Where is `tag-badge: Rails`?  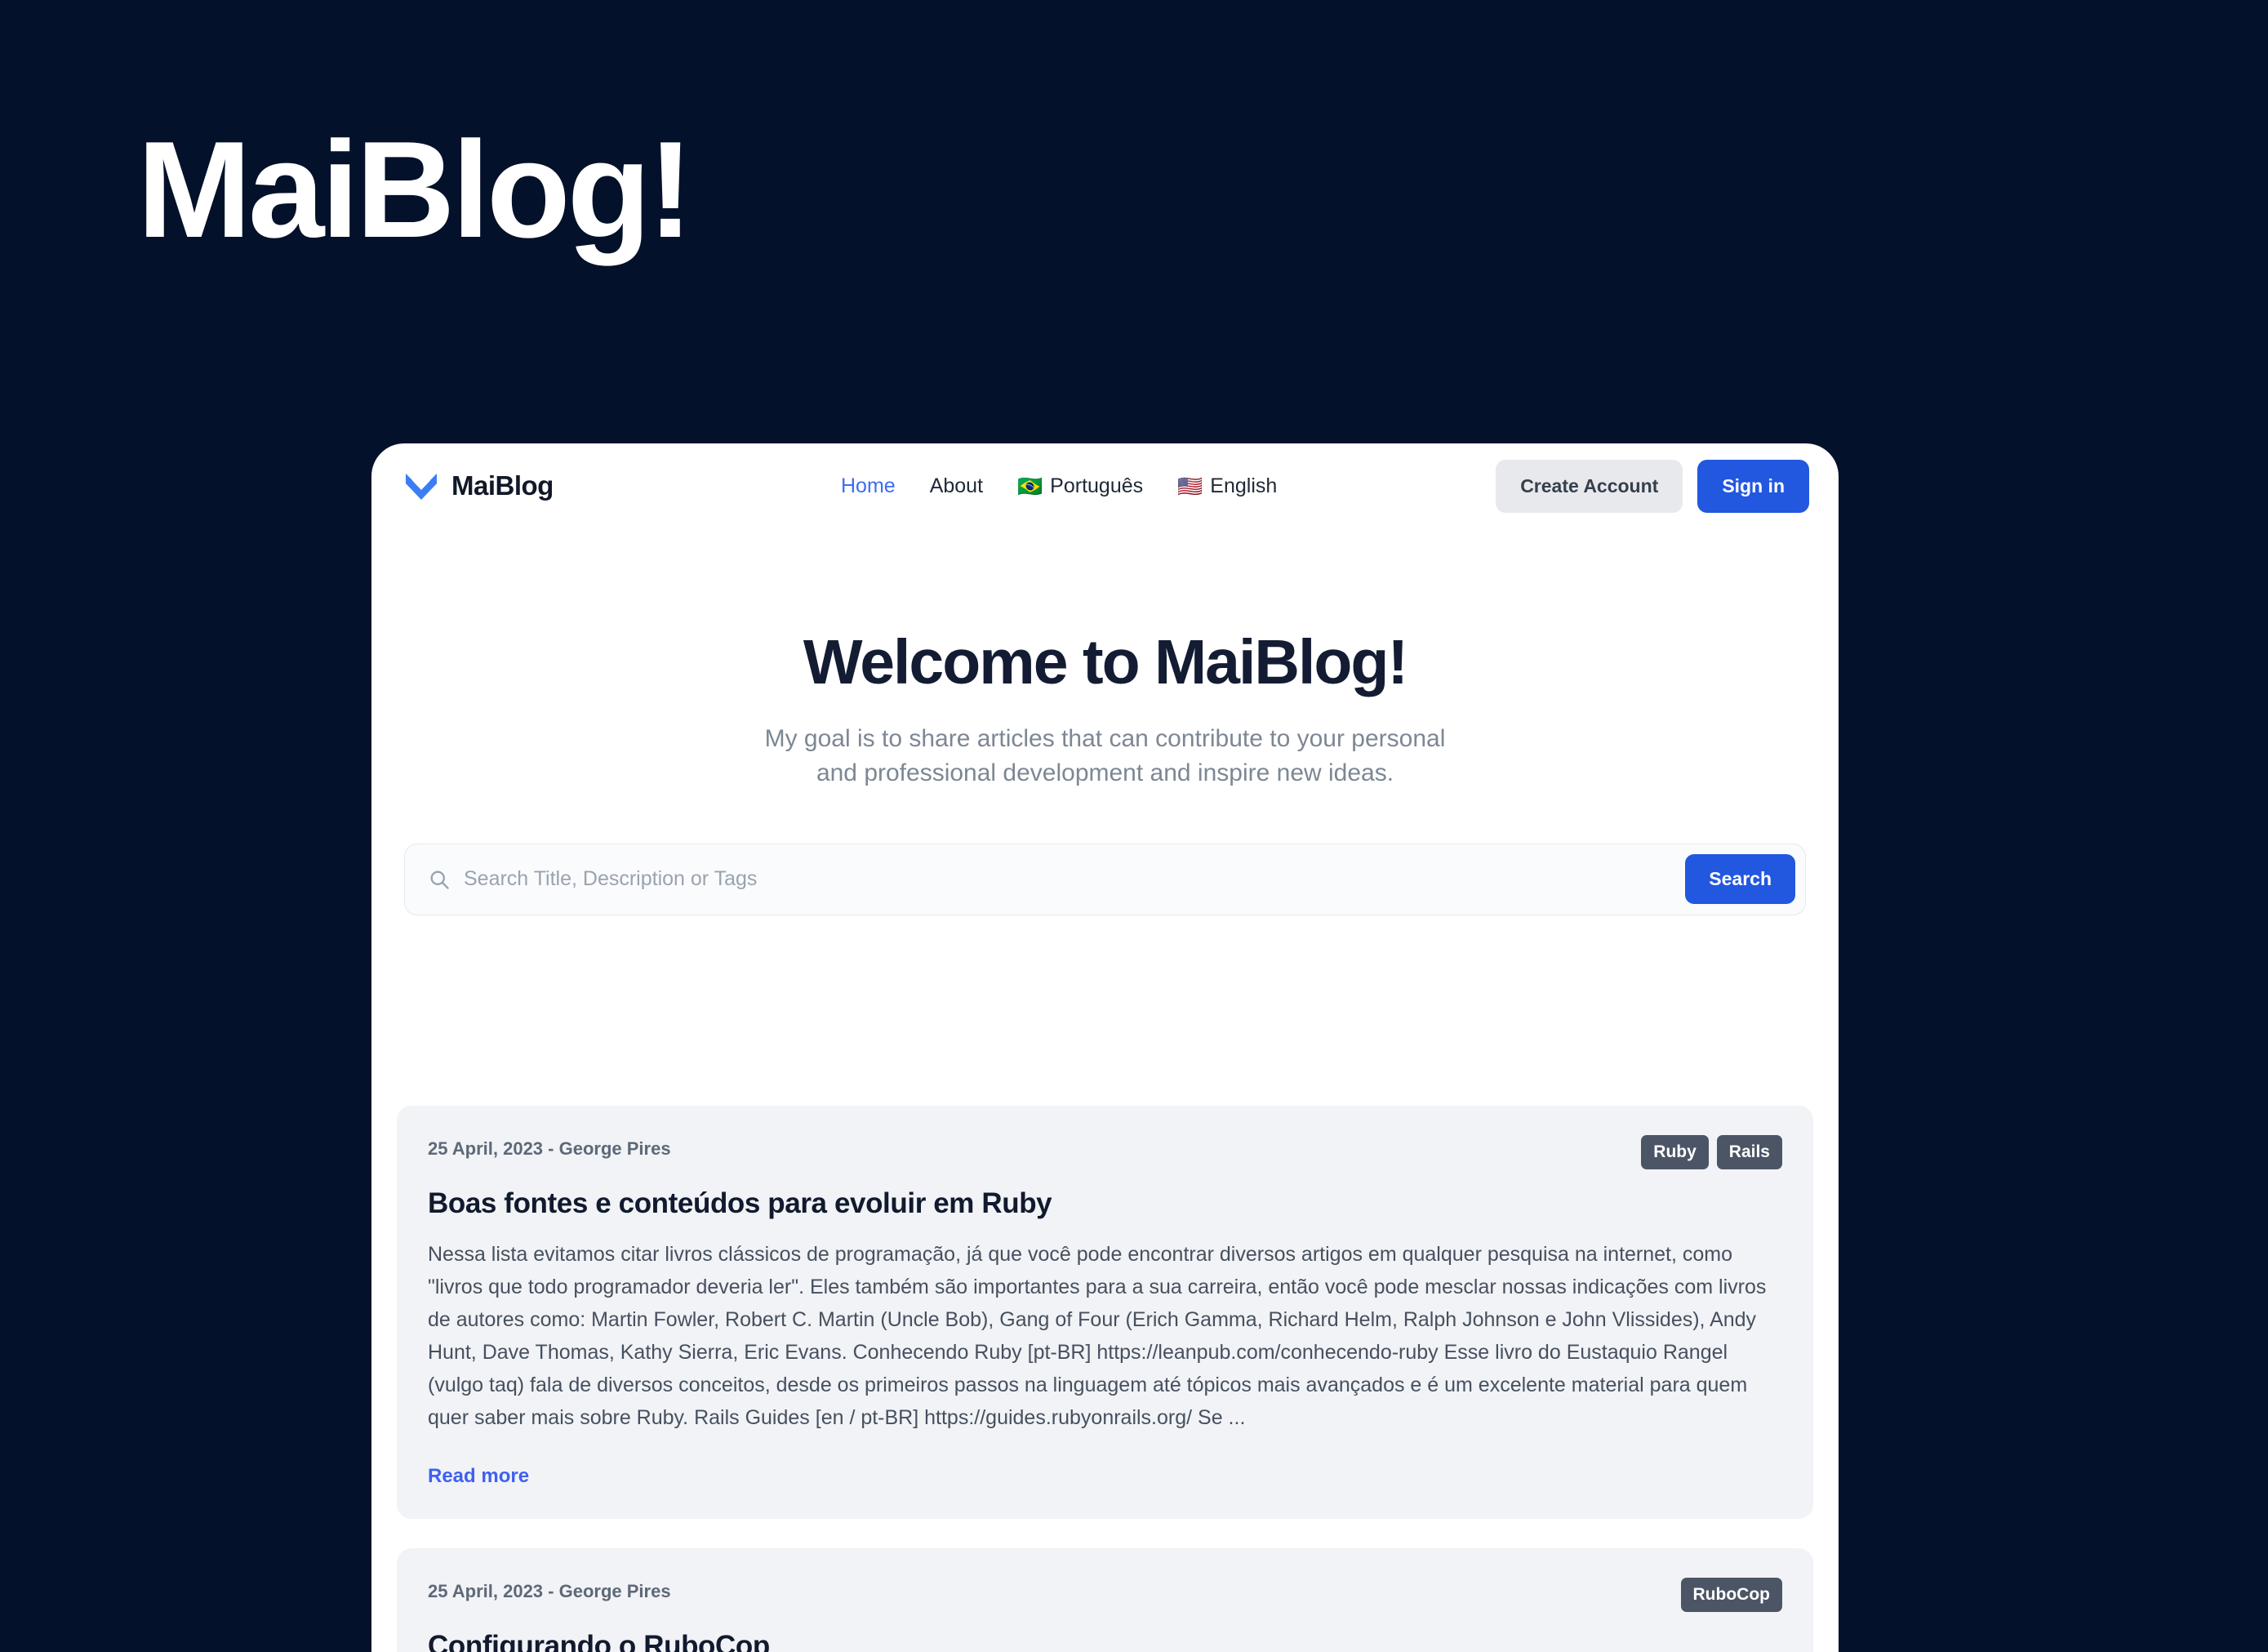 tag-badge: Rails is located at coordinates (1749, 1151).